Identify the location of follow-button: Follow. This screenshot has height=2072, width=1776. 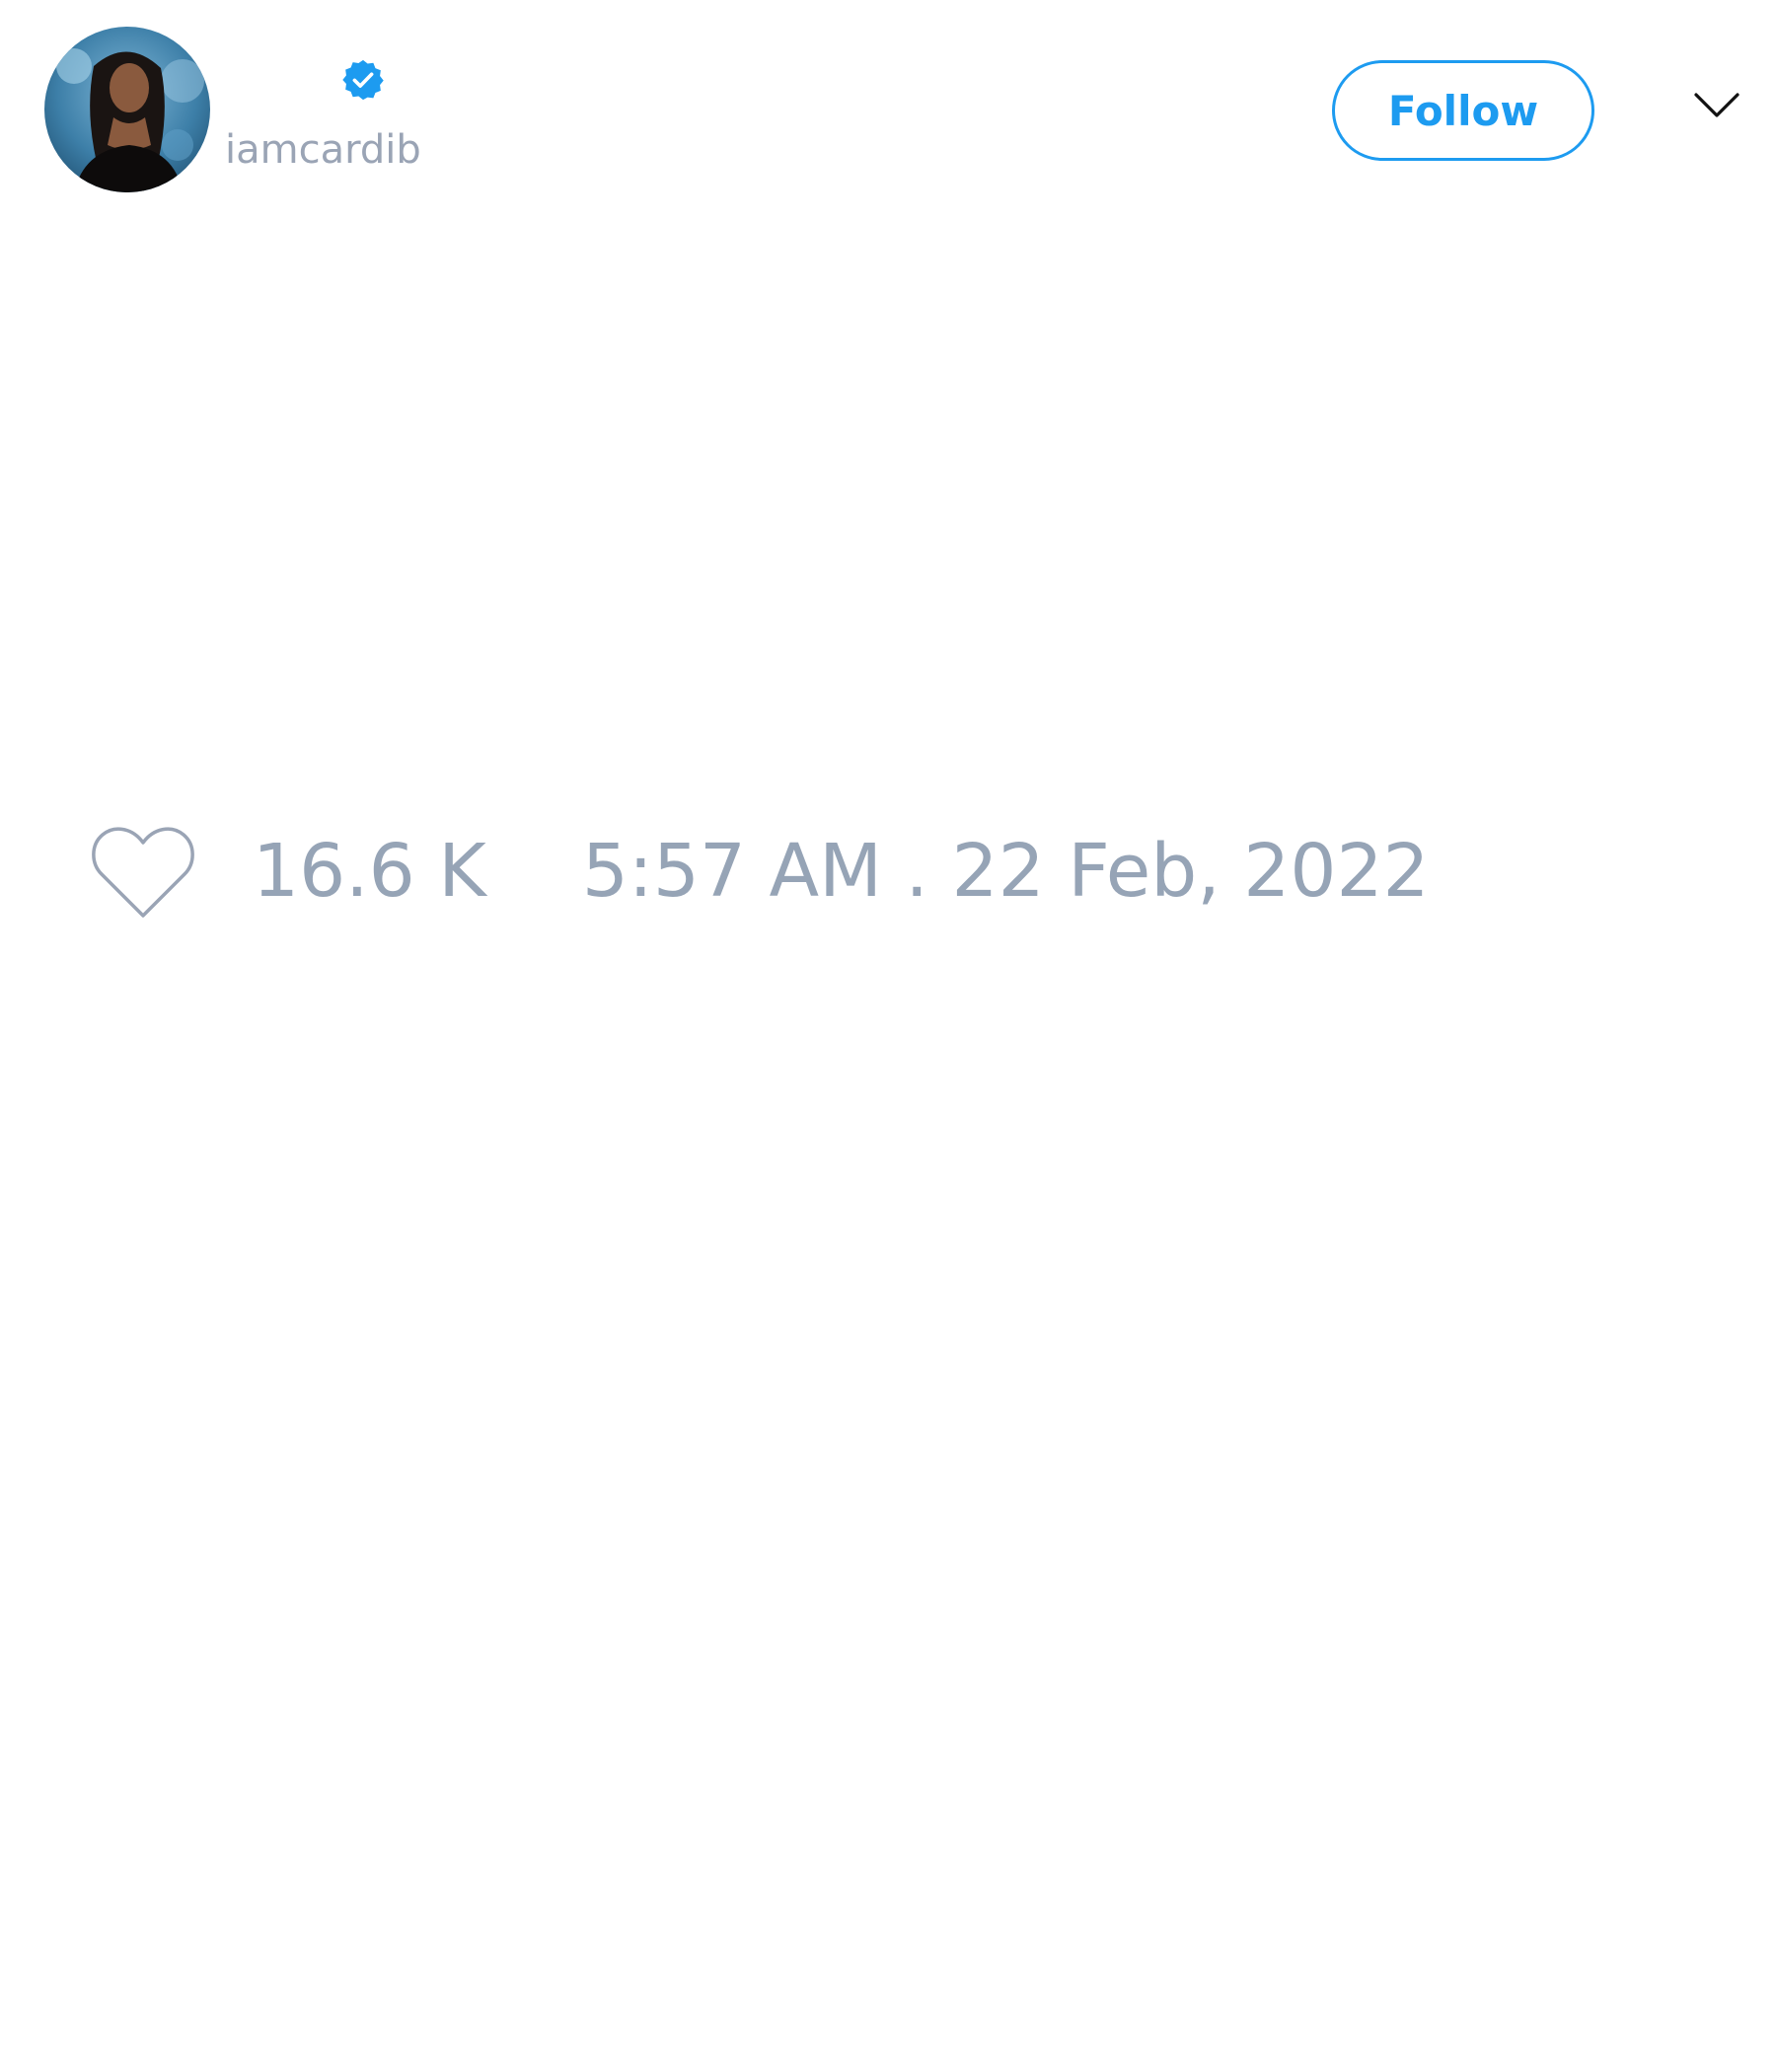
(1463, 111).